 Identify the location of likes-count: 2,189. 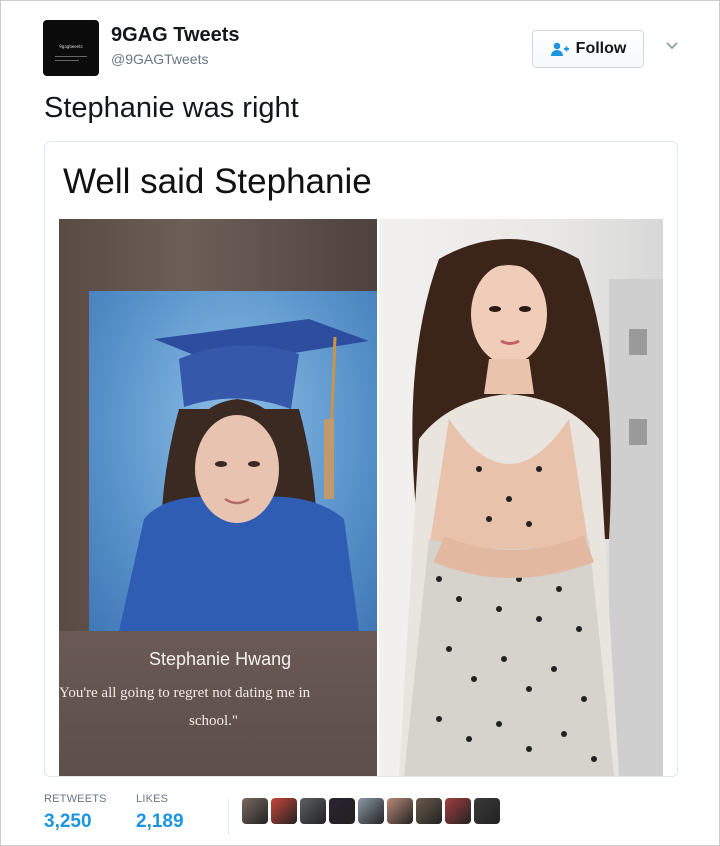
(160, 821).